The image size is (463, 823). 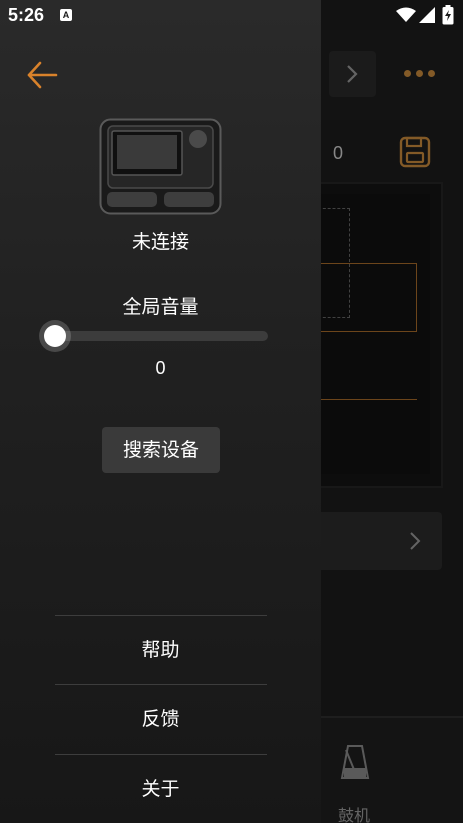 I want to click on menu-item-feedback: 反馈, so click(x=160, y=719).